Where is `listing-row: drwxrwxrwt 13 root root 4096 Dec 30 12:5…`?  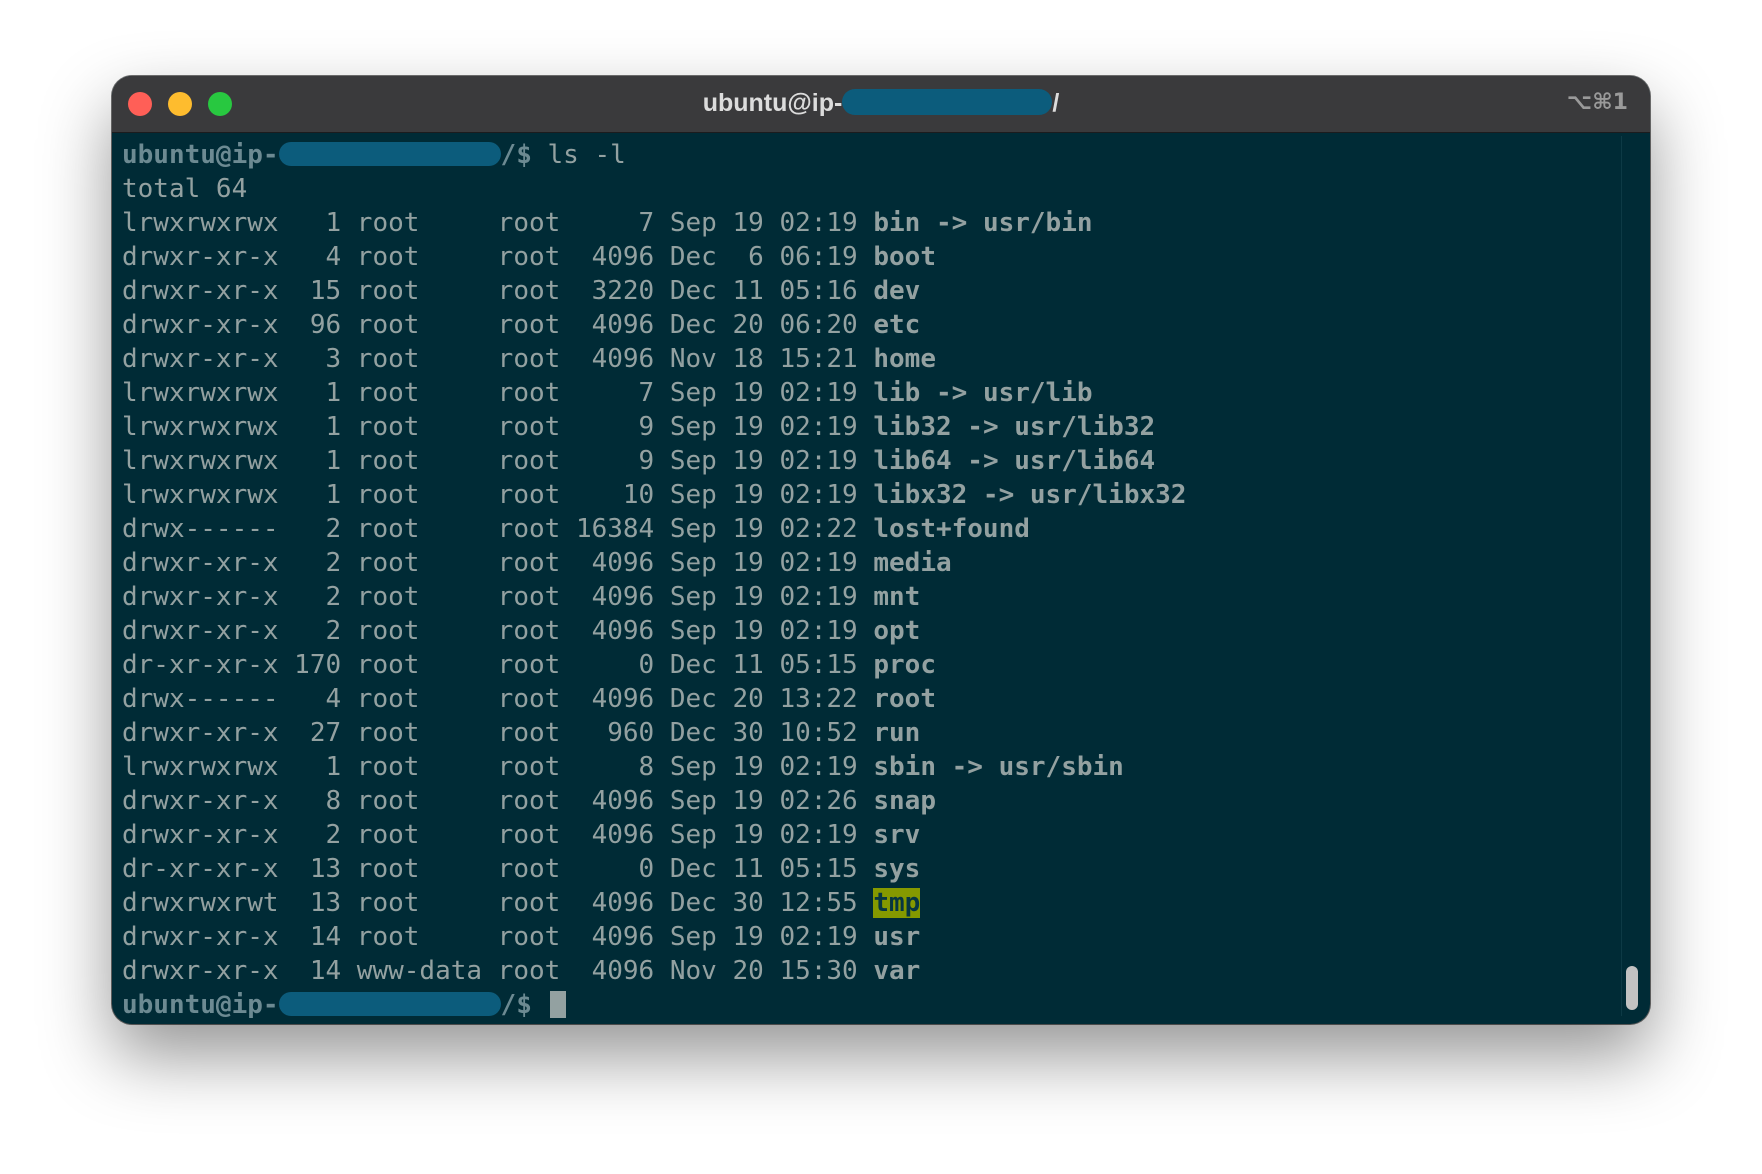
listing-row: drwxrwxrwt 13 root root 4096 Dec 30 12:5… is located at coordinates (872, 903).